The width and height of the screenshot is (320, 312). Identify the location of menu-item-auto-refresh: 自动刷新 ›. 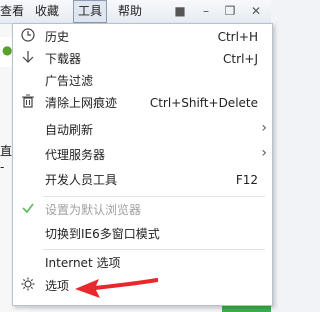
(142, 130).